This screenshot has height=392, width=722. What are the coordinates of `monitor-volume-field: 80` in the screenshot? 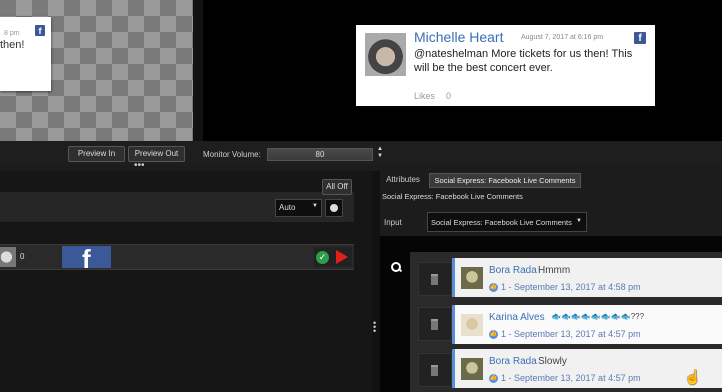 It's located at (320, 154).